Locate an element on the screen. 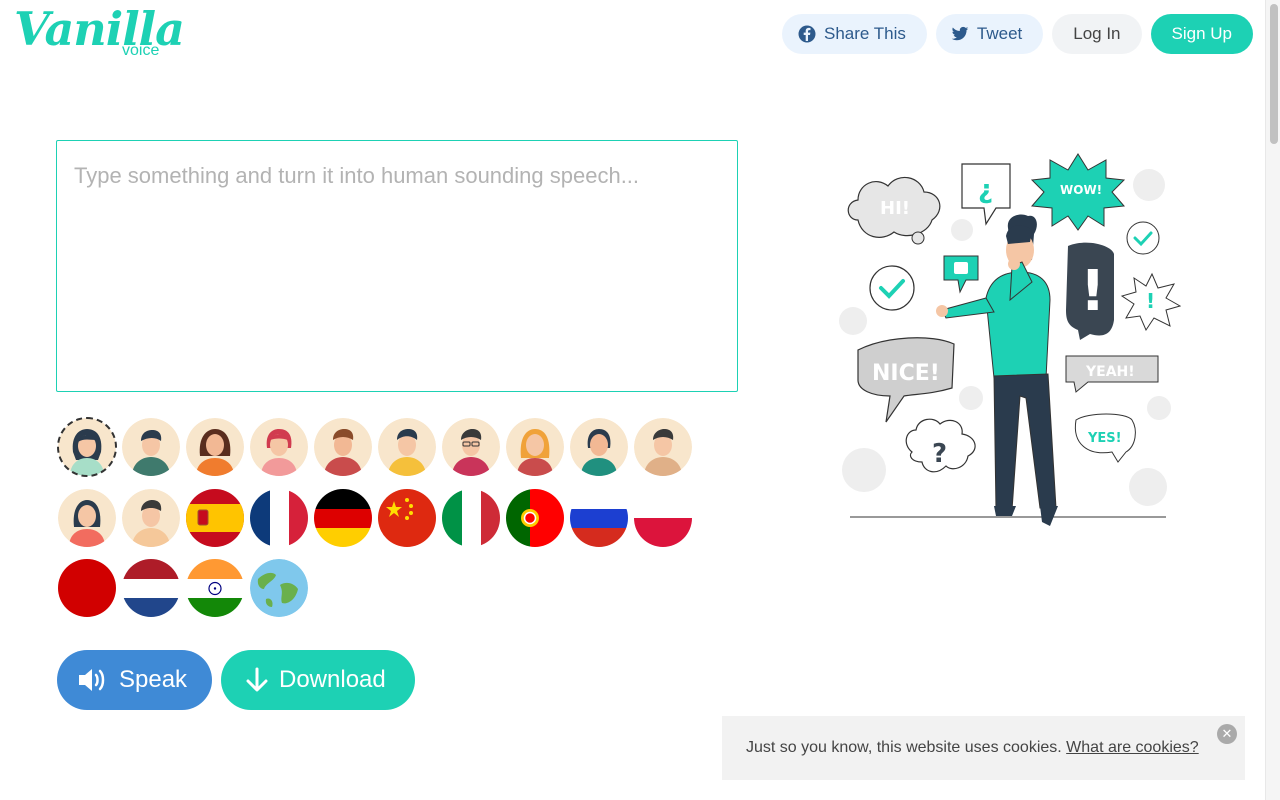 This screenshot has height=800, width=1280. speaker-icon is located at coordinates (92, 680).